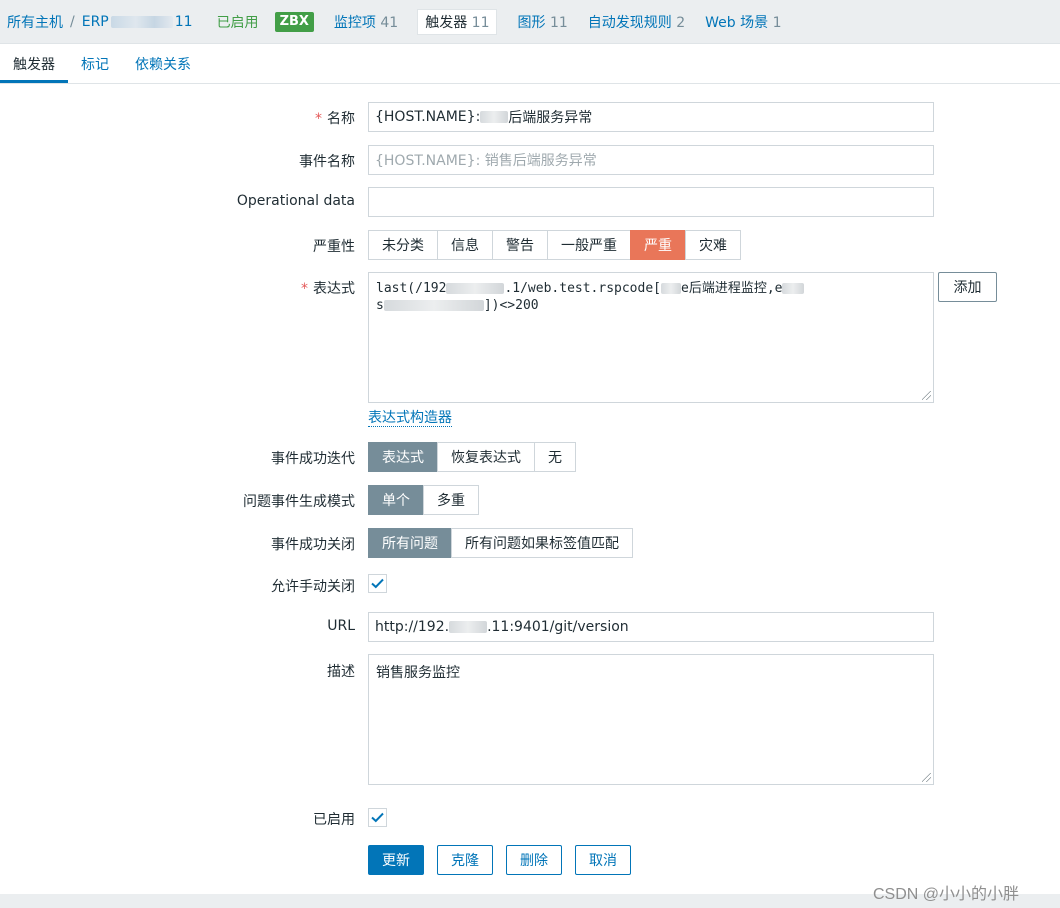 The image size is (1060, 908). What do you see at coordinates (183, 21) in the screenshot?
I see `host-name-suffix: 11` at bounding box center [183, 21].